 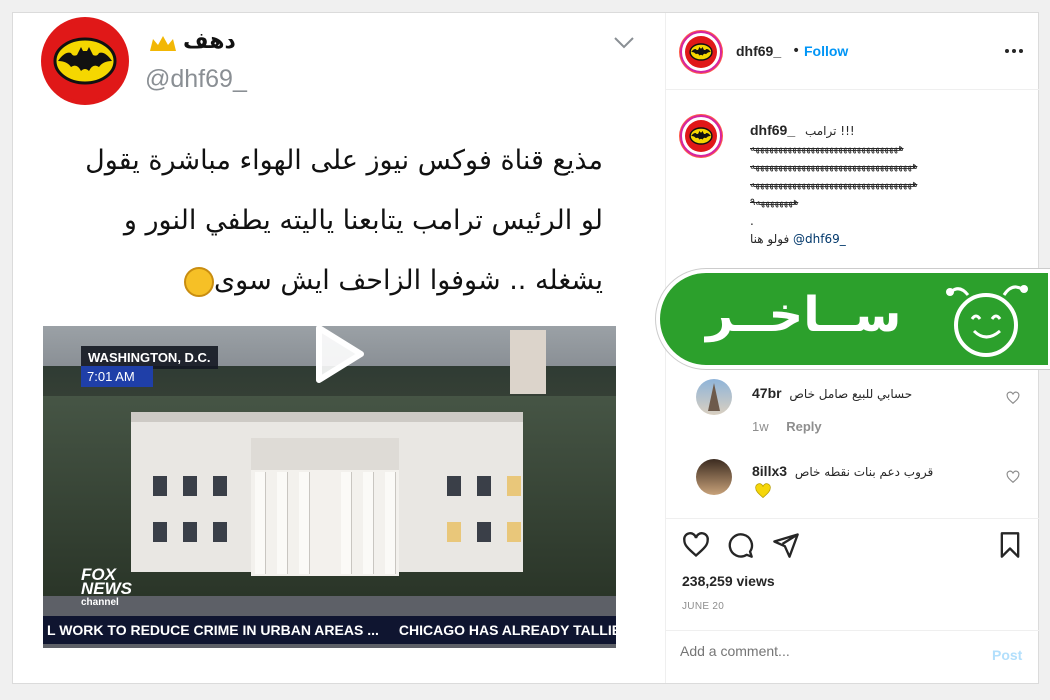 What do you see at coordinates (819, 239) in the screenshot?
I see `caption-mention-link: @dhf69_` at bounding box center [819, 239].